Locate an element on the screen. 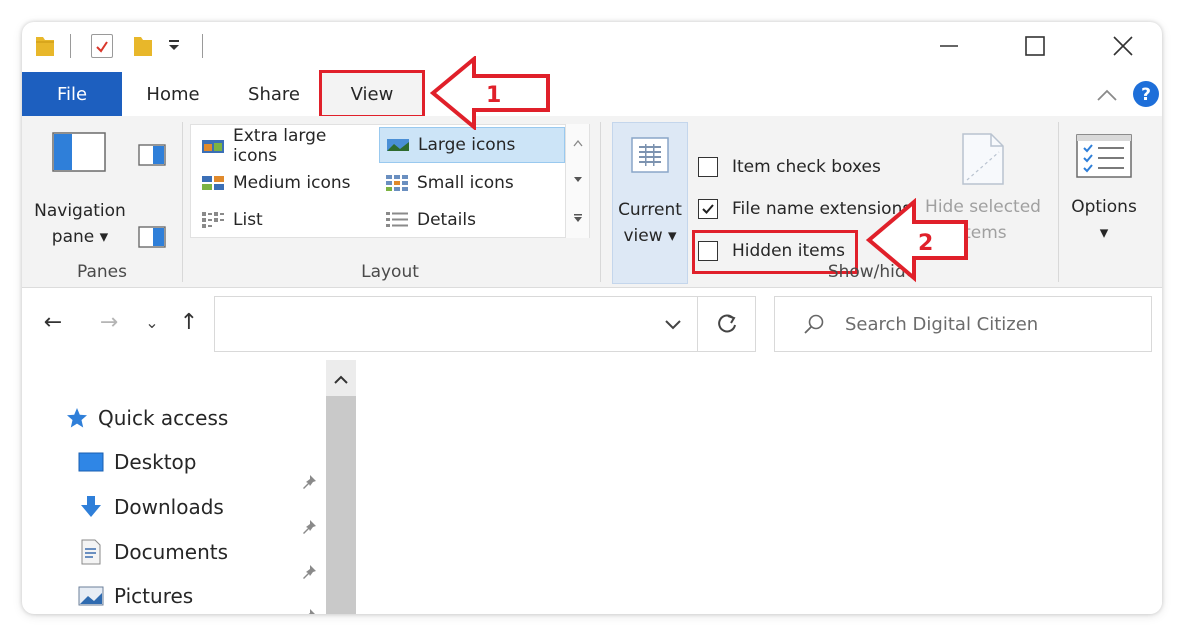  maximize-button is located at coordinates (1035, 46).